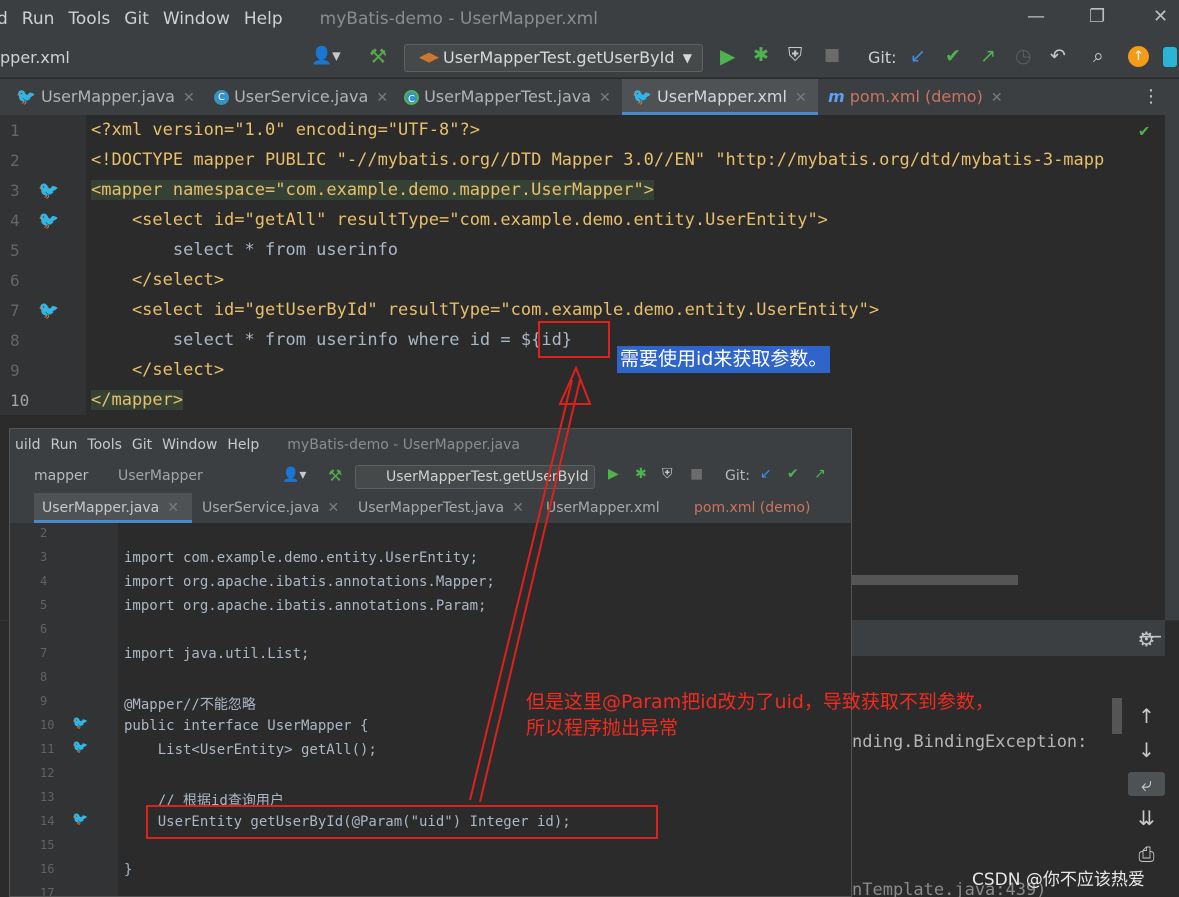  What do you see at coordinates (530, 584) in the screenshot?
I see `annotation-arrow` at bounding box center [530, 584].